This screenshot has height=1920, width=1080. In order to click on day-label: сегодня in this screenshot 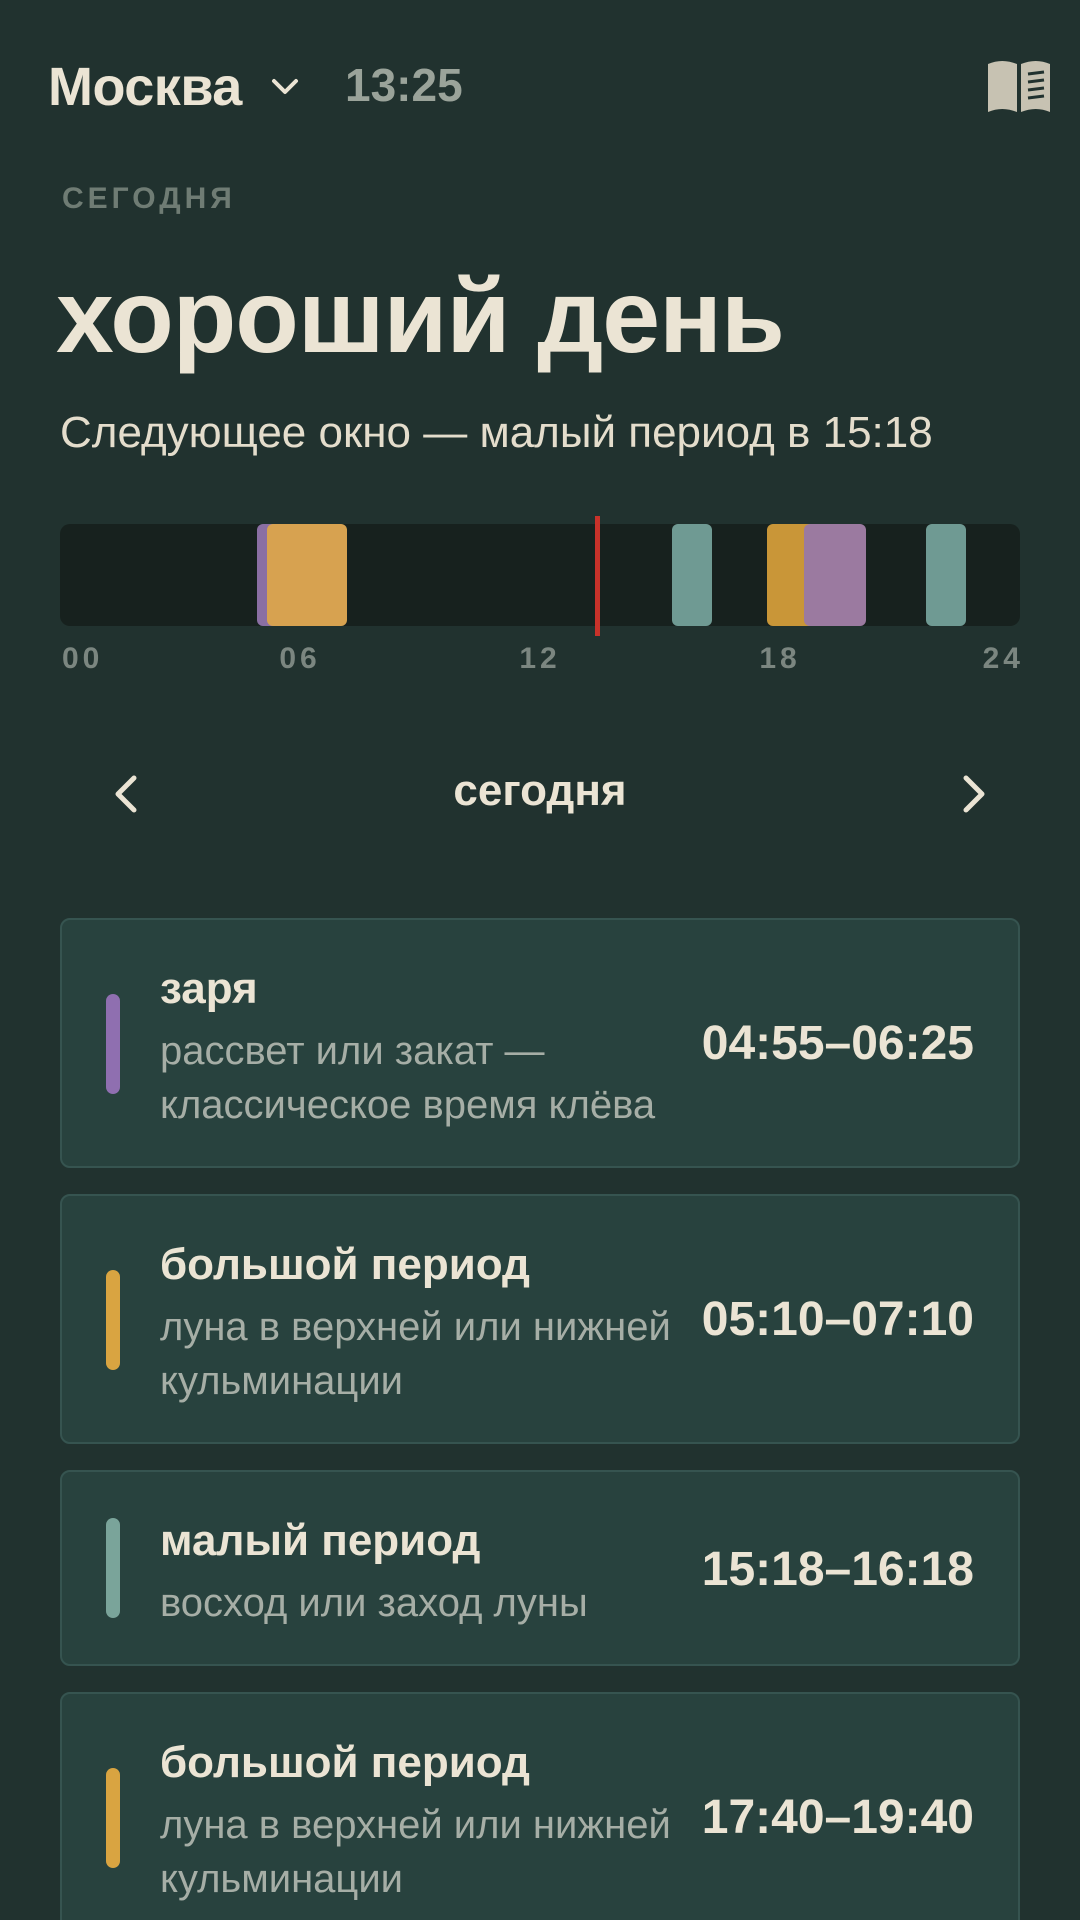, I will do `click(540, 790)`.